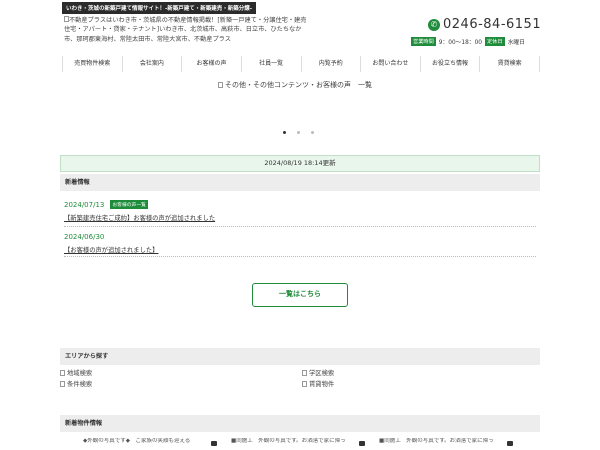  I want to click on closed-badge: 定休日, so click(494, 41).